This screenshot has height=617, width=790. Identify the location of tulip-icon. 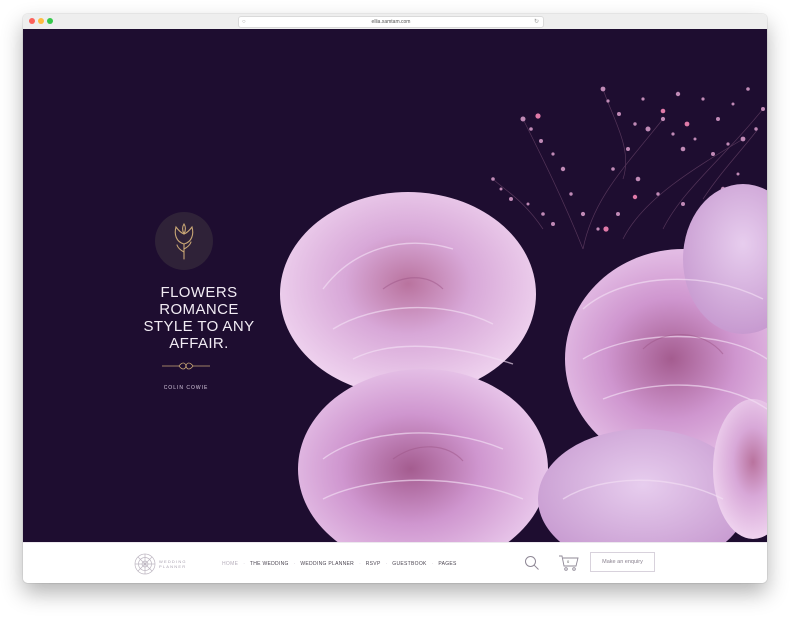
(184, 241).